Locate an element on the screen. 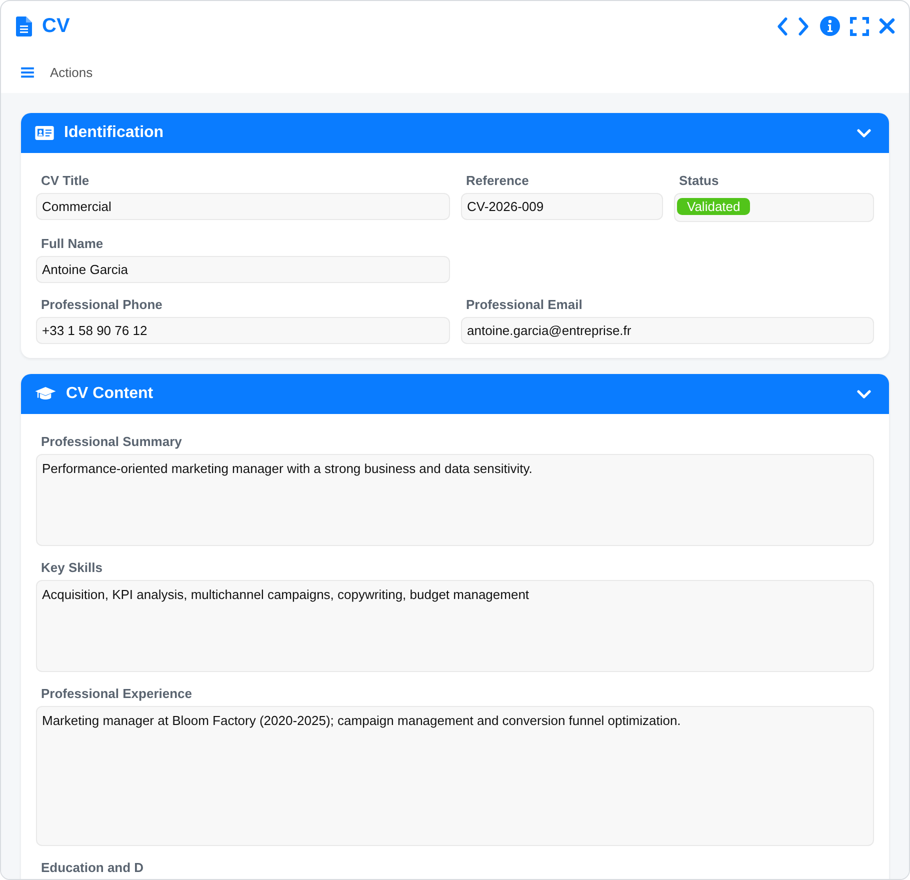 This screenshot has width=910, height=880. info-icon is located at coordinates (830, 26).